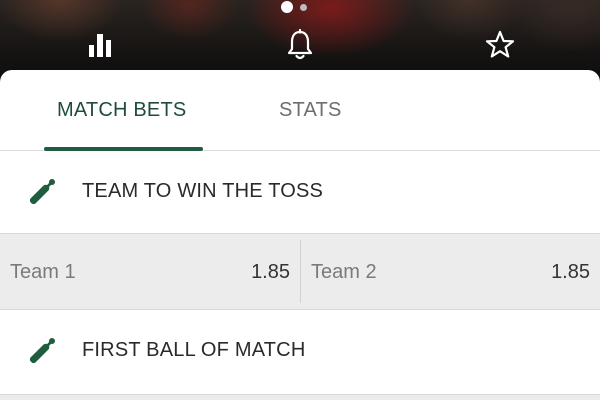 This screenshot has height=400, width=600. What do you see at coordinates (194, 350) in the screenshot?
I see `market-title: FIRST BALL OF MATCH` at bounding box center [194, 350].